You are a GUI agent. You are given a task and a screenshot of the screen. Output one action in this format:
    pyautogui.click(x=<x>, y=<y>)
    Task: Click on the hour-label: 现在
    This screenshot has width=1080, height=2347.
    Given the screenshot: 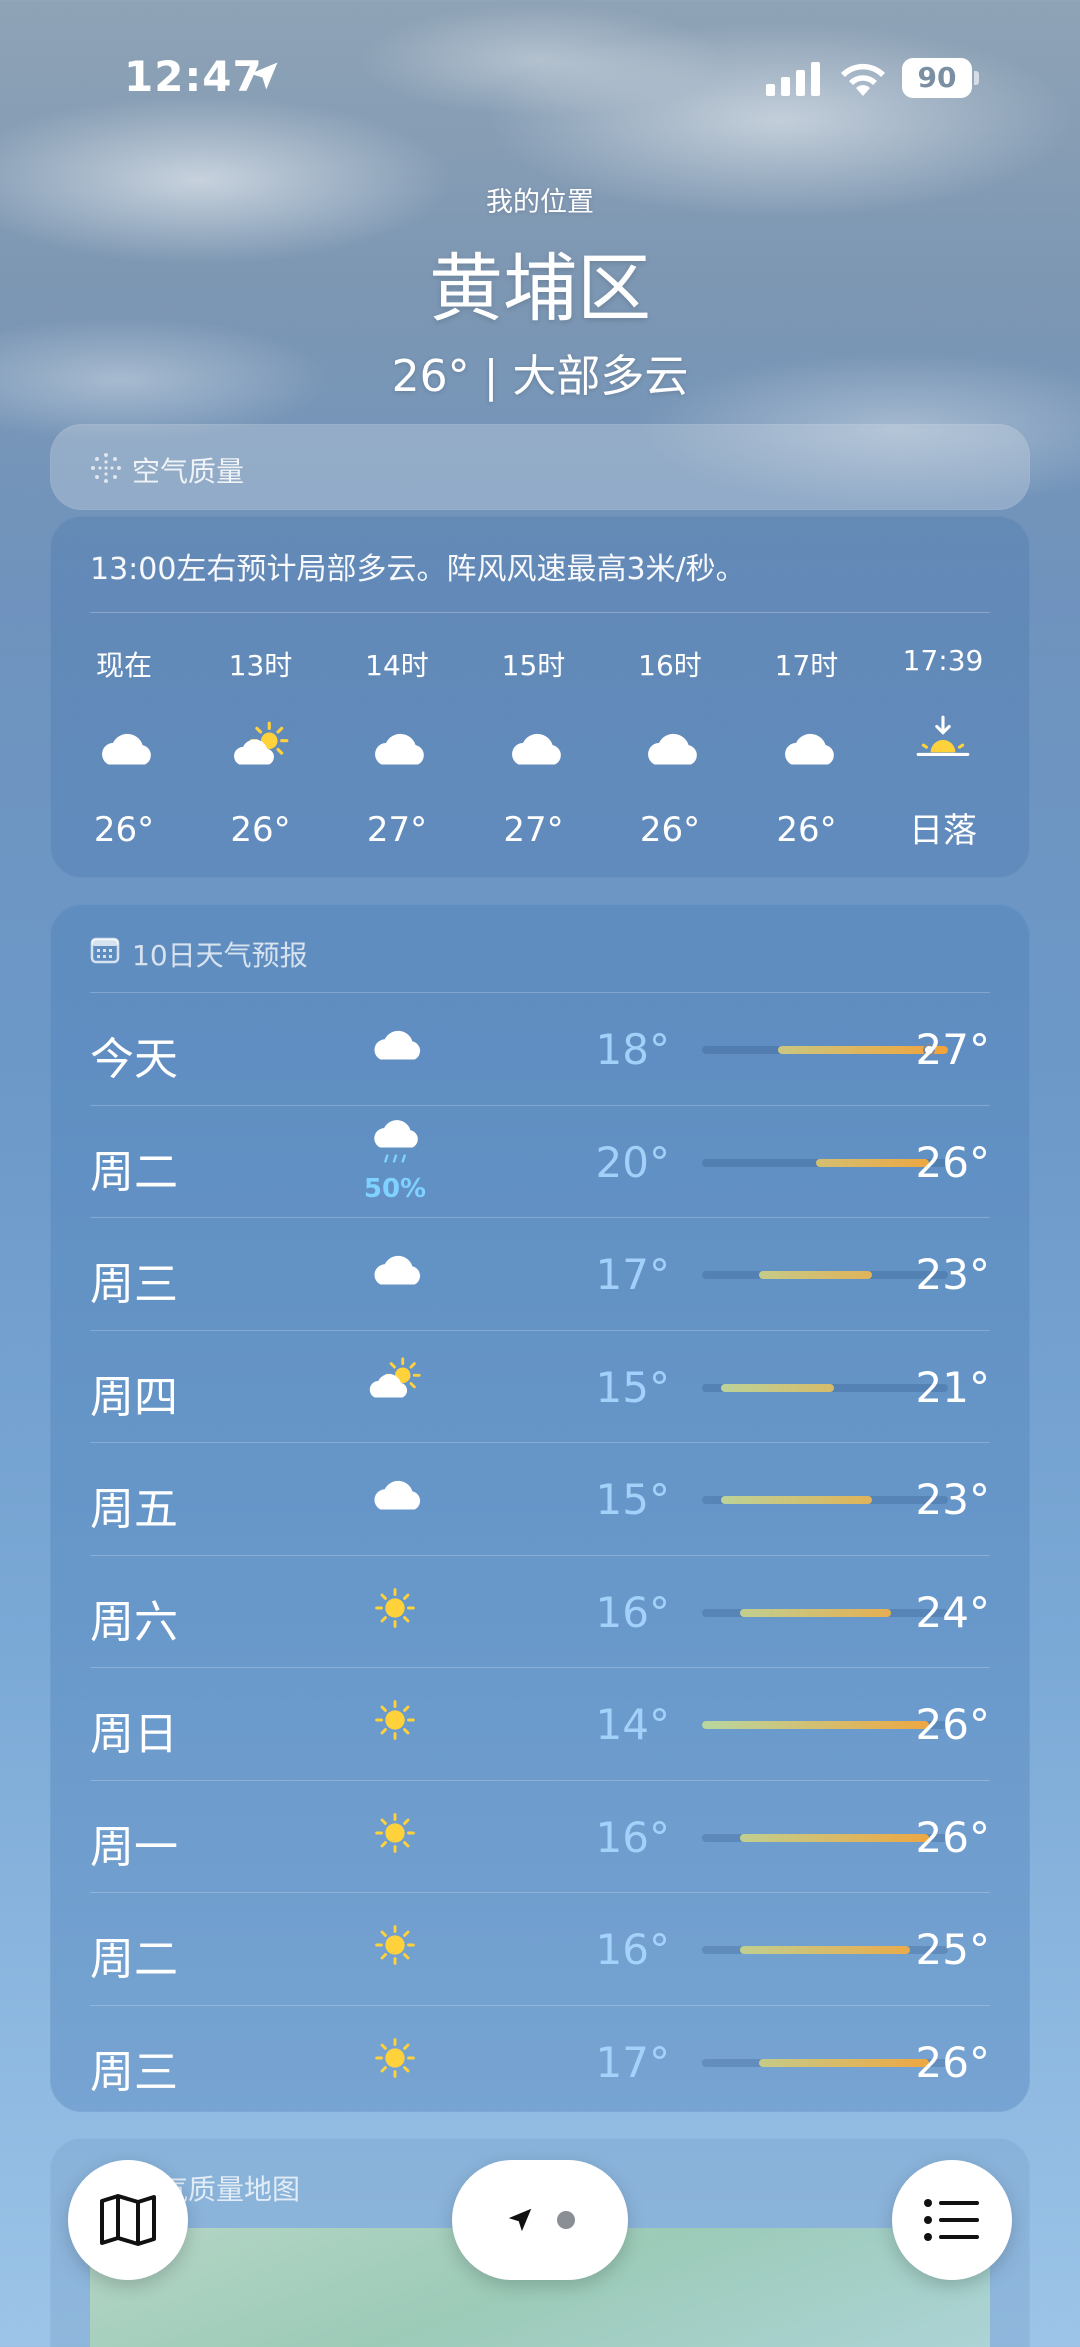 What is the action you would take?
    pyautogui.click(x=123, y=665)
    